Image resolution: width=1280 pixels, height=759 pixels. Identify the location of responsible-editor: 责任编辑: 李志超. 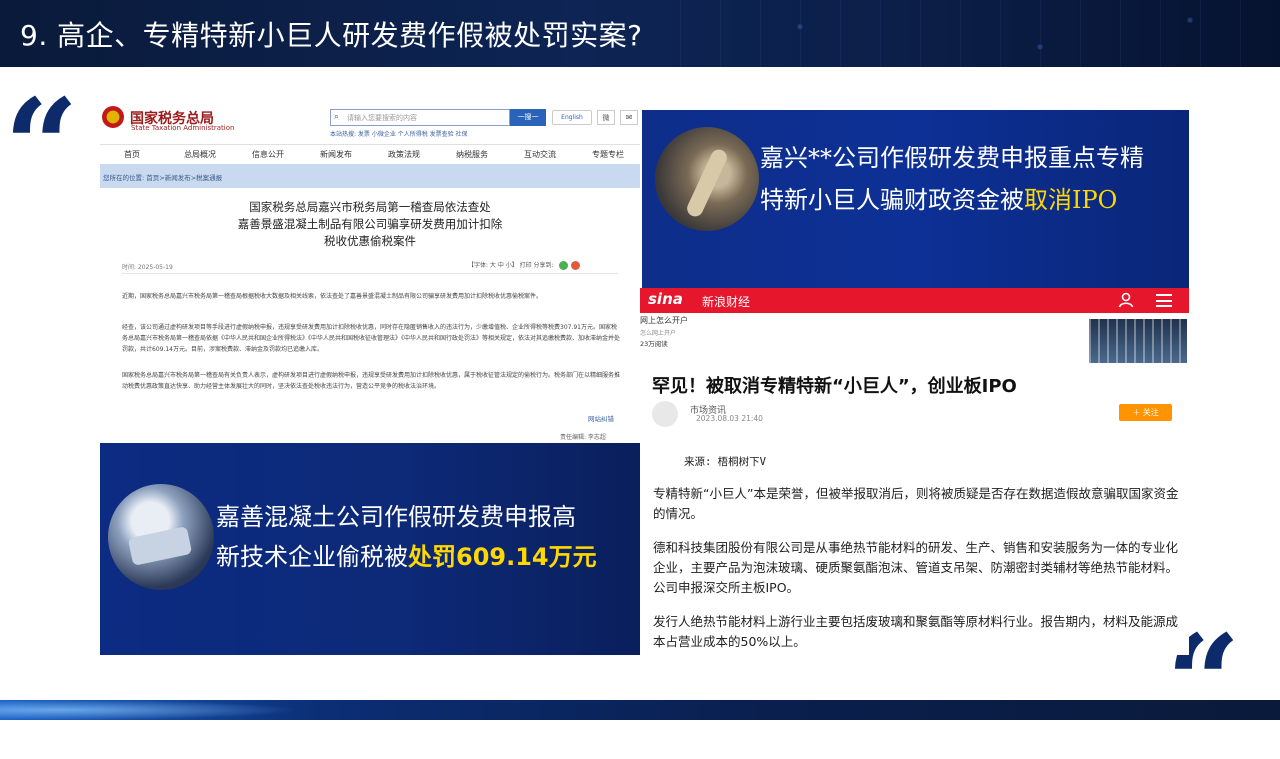
(583, 437).